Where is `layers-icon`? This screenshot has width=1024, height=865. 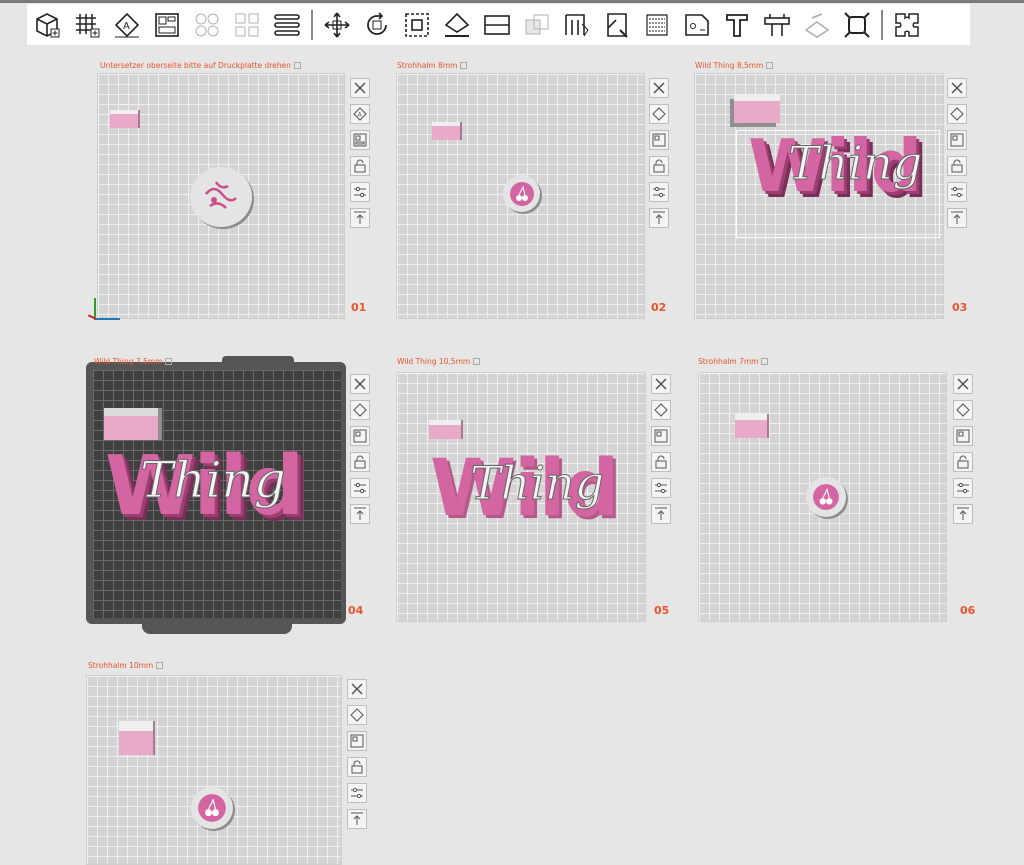 layers-icon is located at coordinates (287, 25).